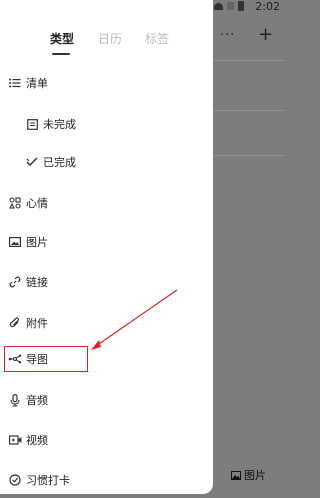 Image resolution: width=320 pixels, height=498 pixels. I want to click on add-icon: +, so click(265, 34).